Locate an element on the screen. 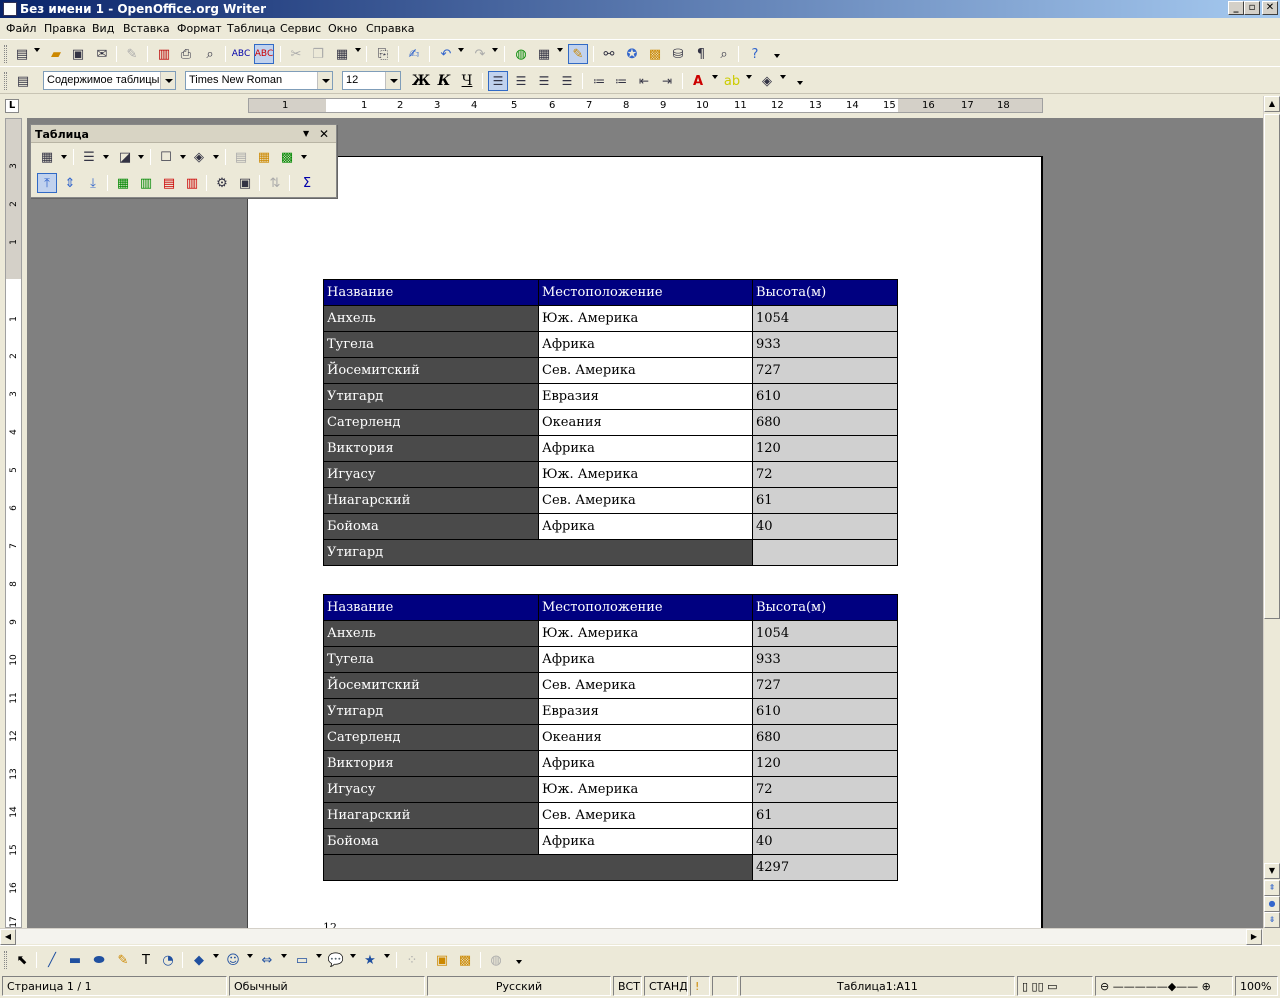  table-cell: 1054 is located at coordinates (825, 633).